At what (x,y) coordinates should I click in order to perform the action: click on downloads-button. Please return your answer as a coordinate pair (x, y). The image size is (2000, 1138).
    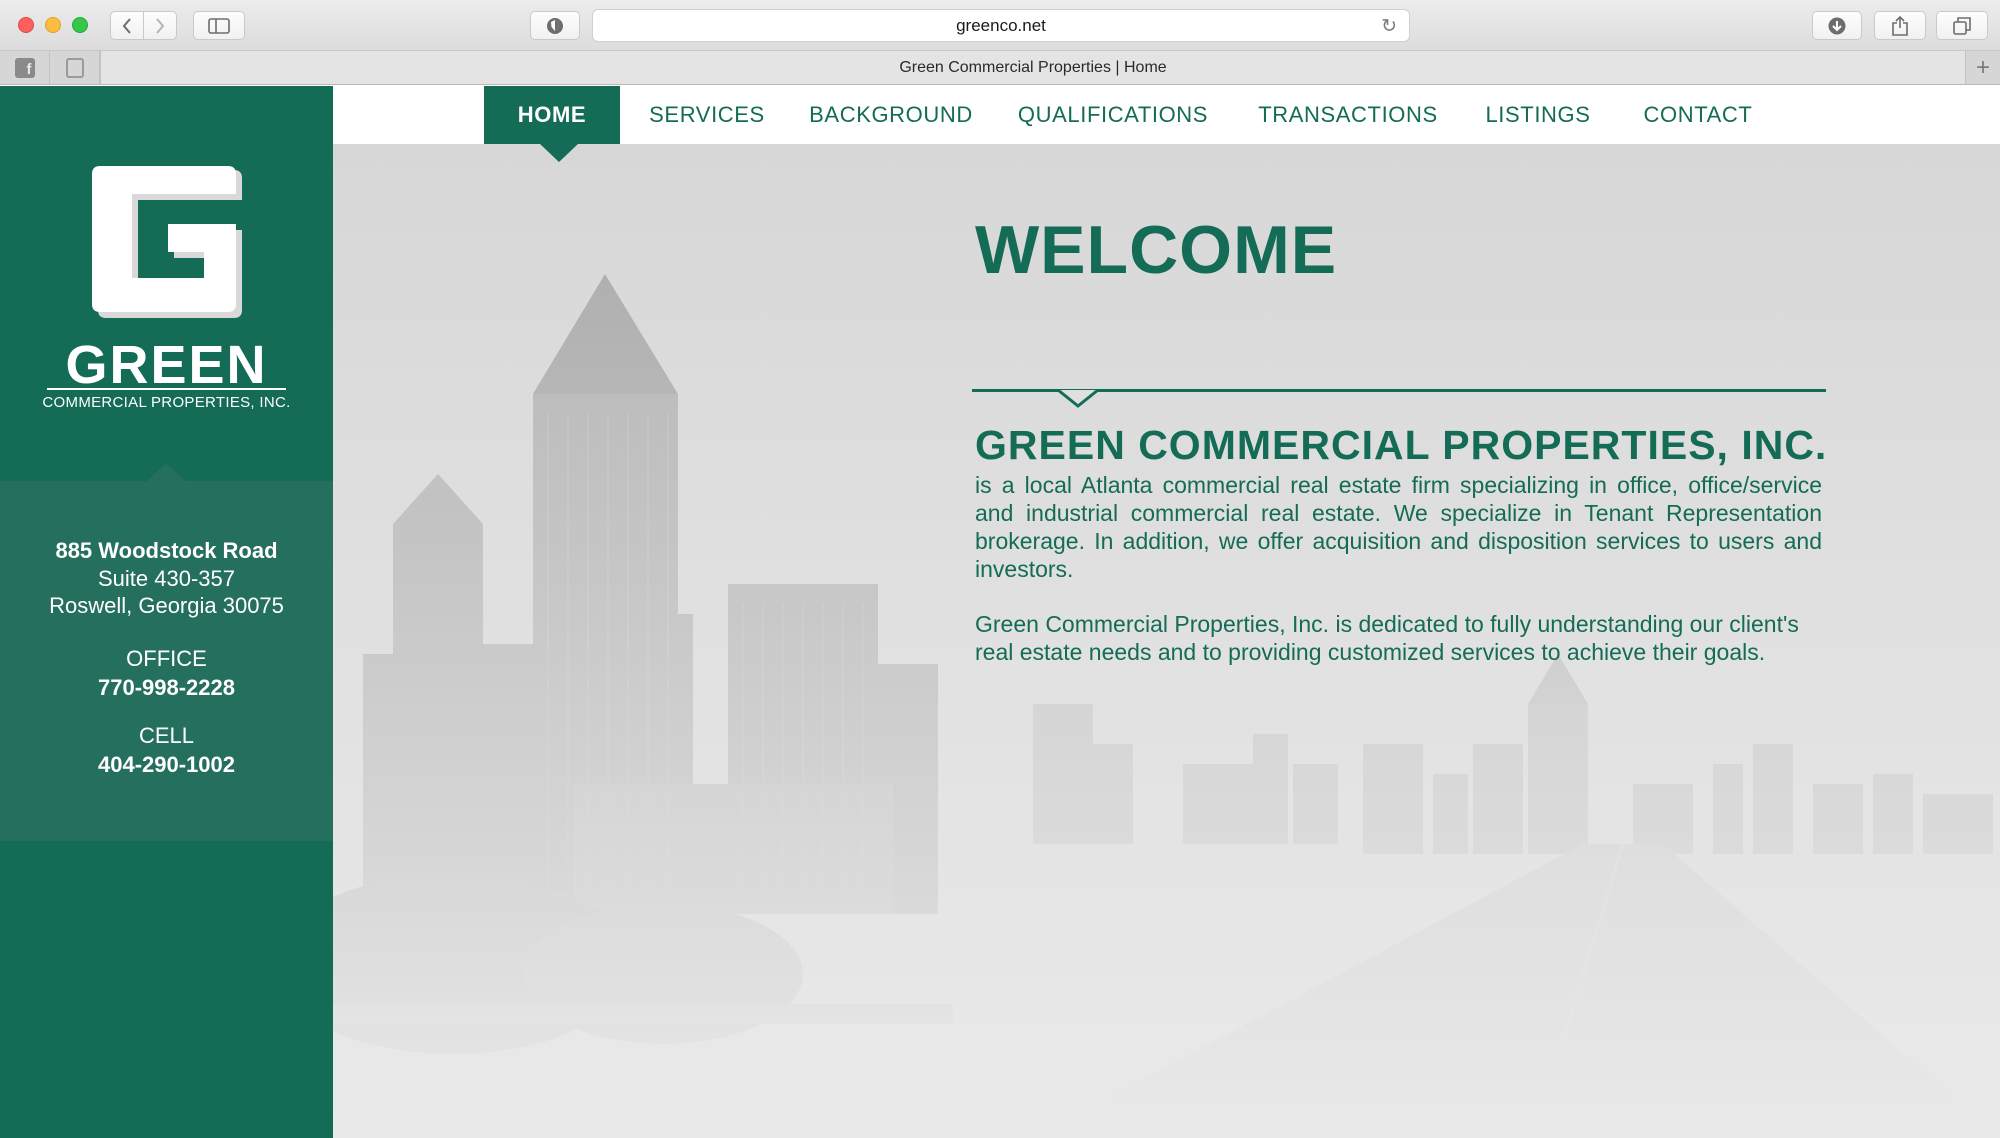
    Looking at the image, I should click on (1837, 25).